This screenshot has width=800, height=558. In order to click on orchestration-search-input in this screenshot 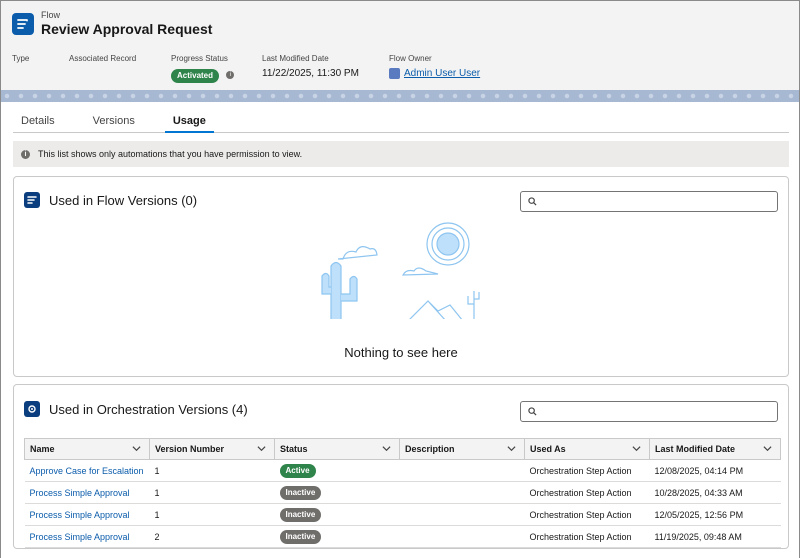, I will do `click(652, 411)`.